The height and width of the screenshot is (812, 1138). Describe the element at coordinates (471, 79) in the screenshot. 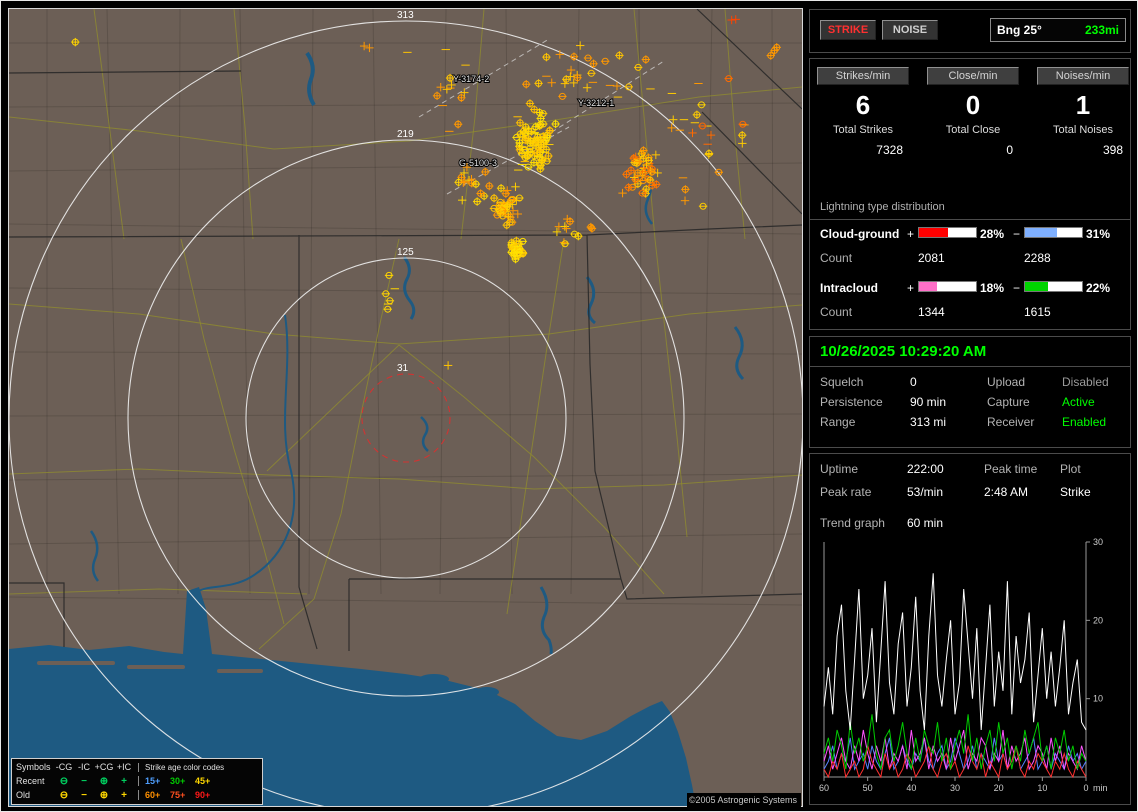

I see `svg-text: Y-3174-2` at that location.